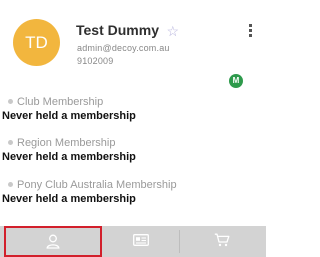  I want to click on region-membership-value: Never held a membership, so click(69, 157).